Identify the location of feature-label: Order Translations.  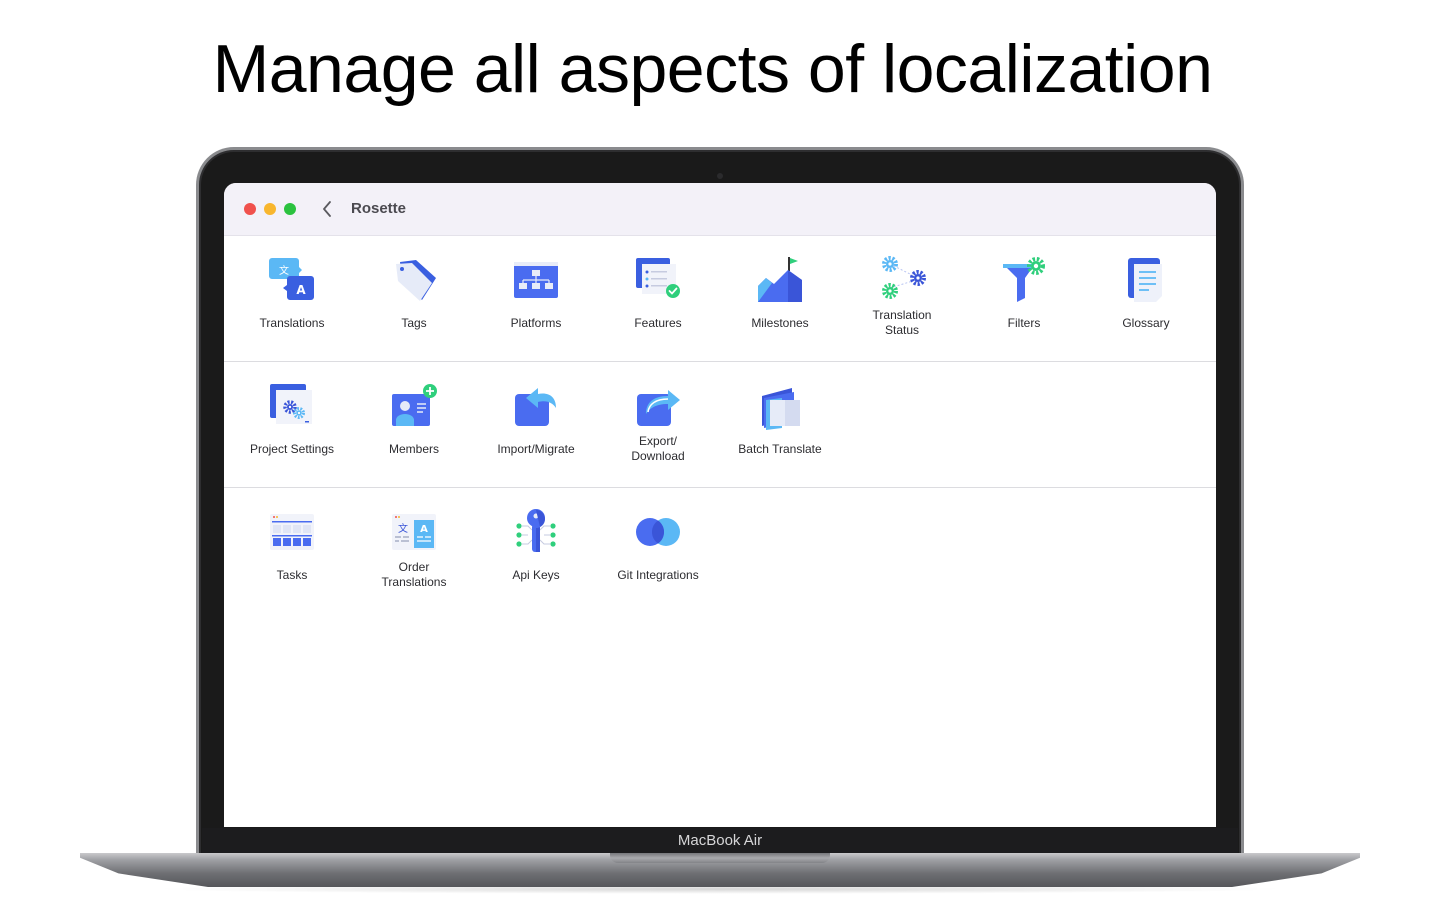
(414, 575).